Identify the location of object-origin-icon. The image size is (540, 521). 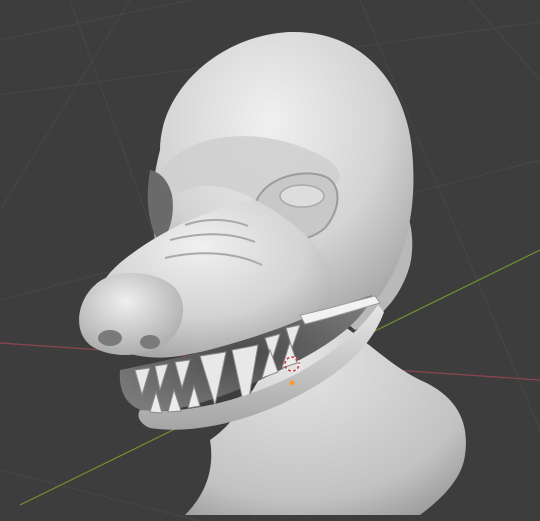
(292, 383).